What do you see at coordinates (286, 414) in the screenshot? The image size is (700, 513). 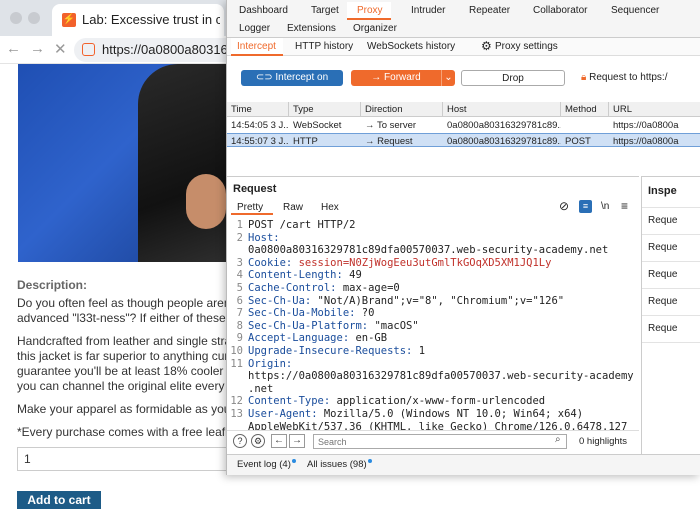 I see `header-name: User-Agent:` at bounding box center [286, 414].